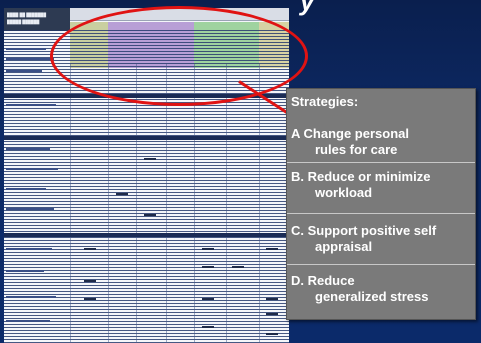 The image size is (481, 343). Describe the element at coordinates (344, 192) in the screenshot. I see `strategy-b-line2: workload` at that location.